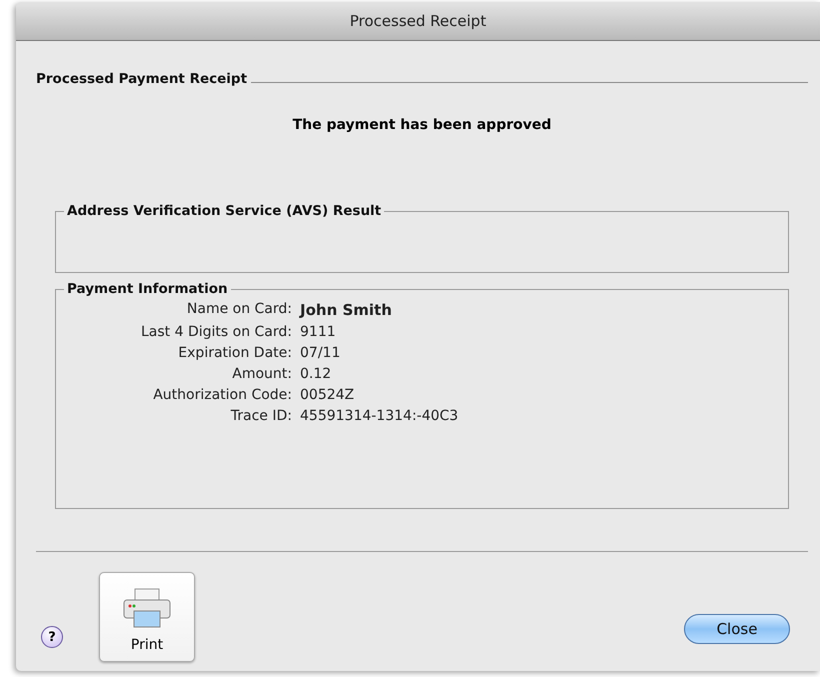  Describe the element at coordinates (52, 637) in the screenshot. I see `help-button: ?` at that location.